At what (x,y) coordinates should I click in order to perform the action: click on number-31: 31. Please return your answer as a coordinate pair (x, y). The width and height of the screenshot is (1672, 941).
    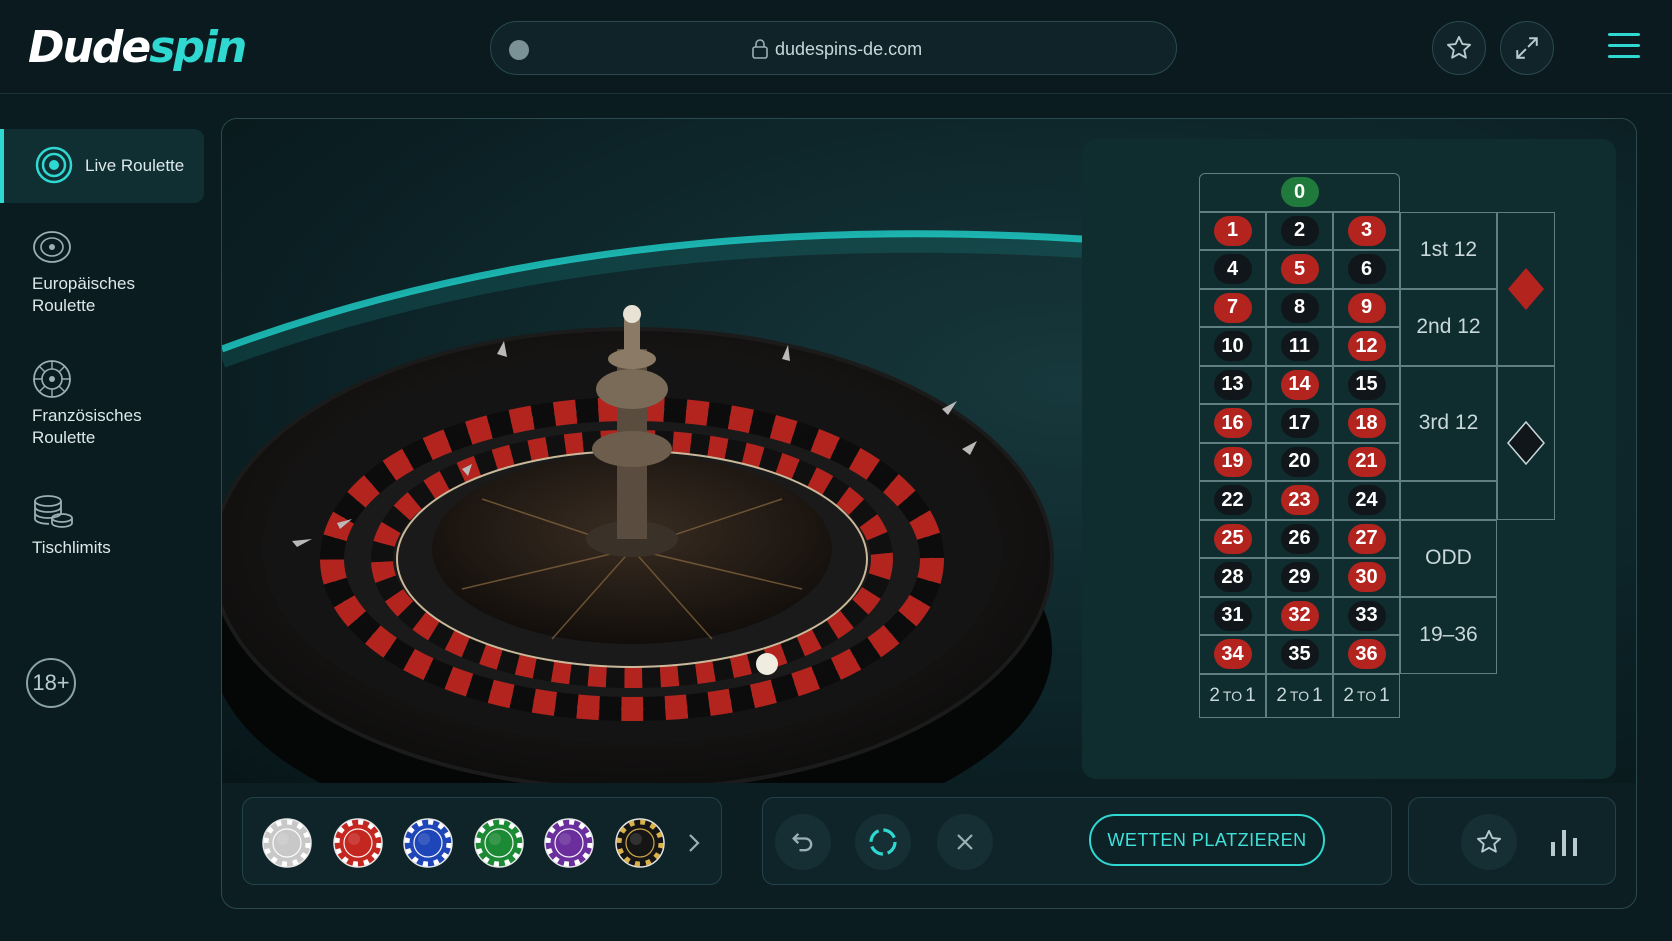
    Looking at the image, I should click on (1232, 615).